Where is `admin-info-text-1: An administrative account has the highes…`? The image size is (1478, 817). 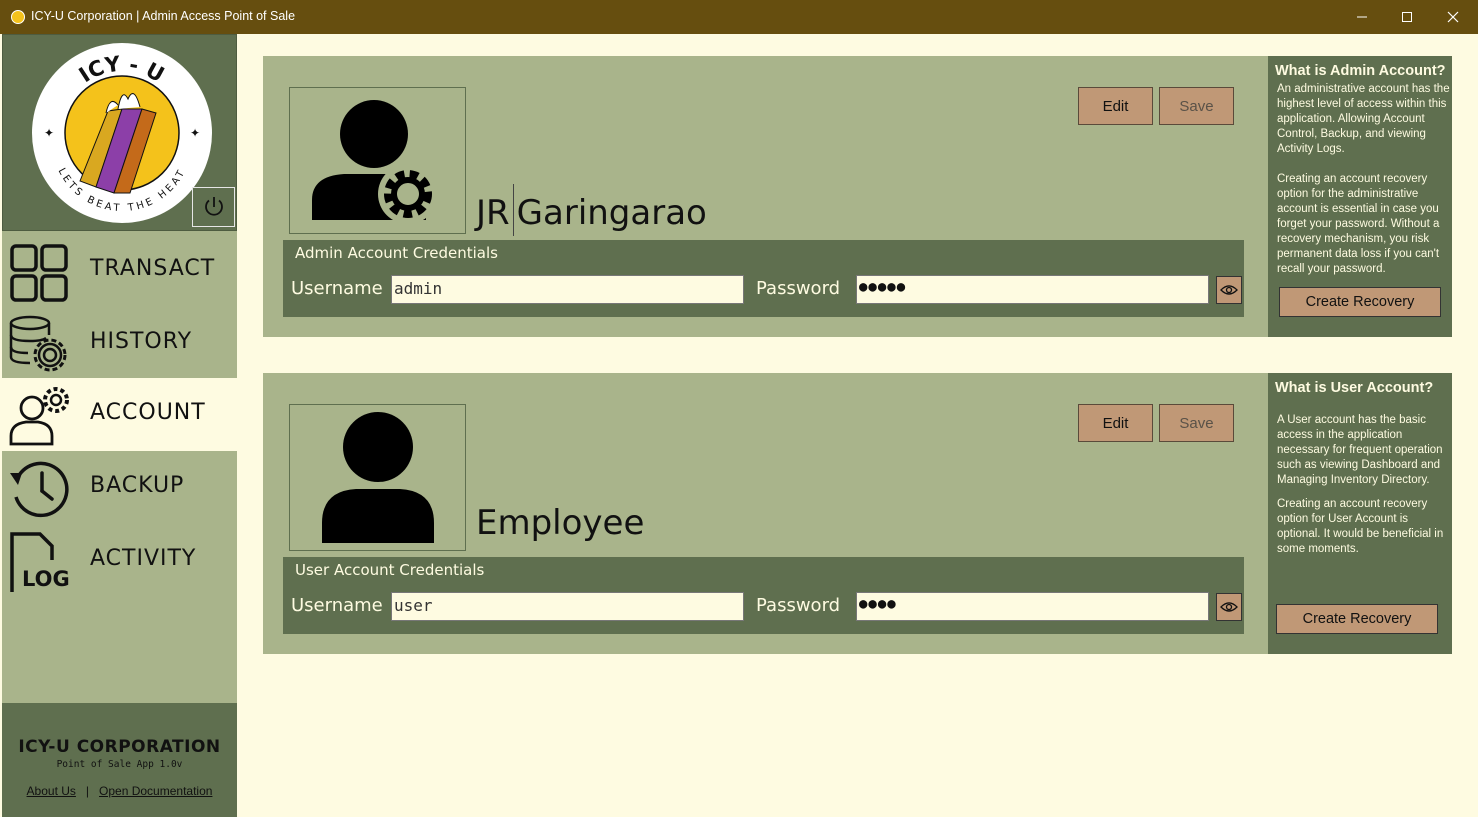
admin-info-text-1: An administrative account has the highes… is located at coordinates (1363, 119).